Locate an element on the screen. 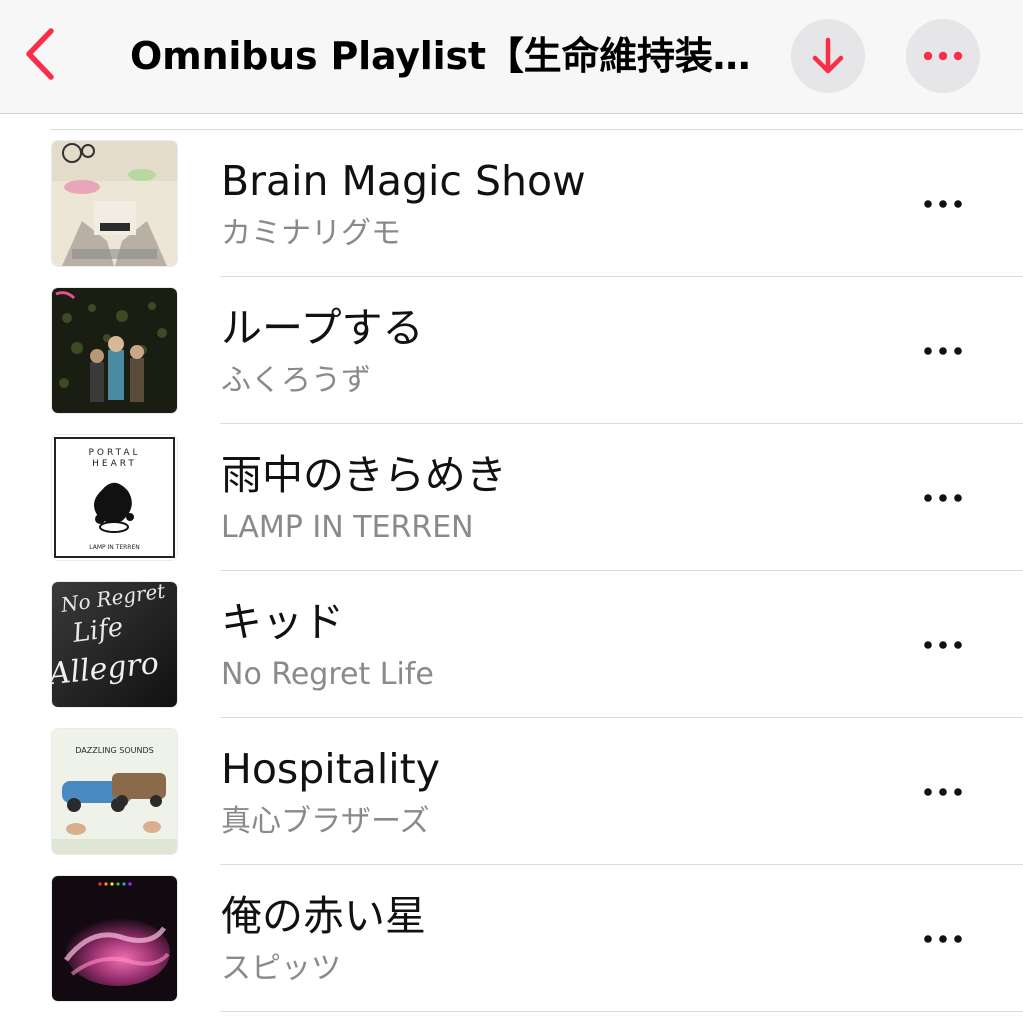 This screenshot has height=1024, width=1023. artwork-text: PORTAL is located at coordinates (114, 453).